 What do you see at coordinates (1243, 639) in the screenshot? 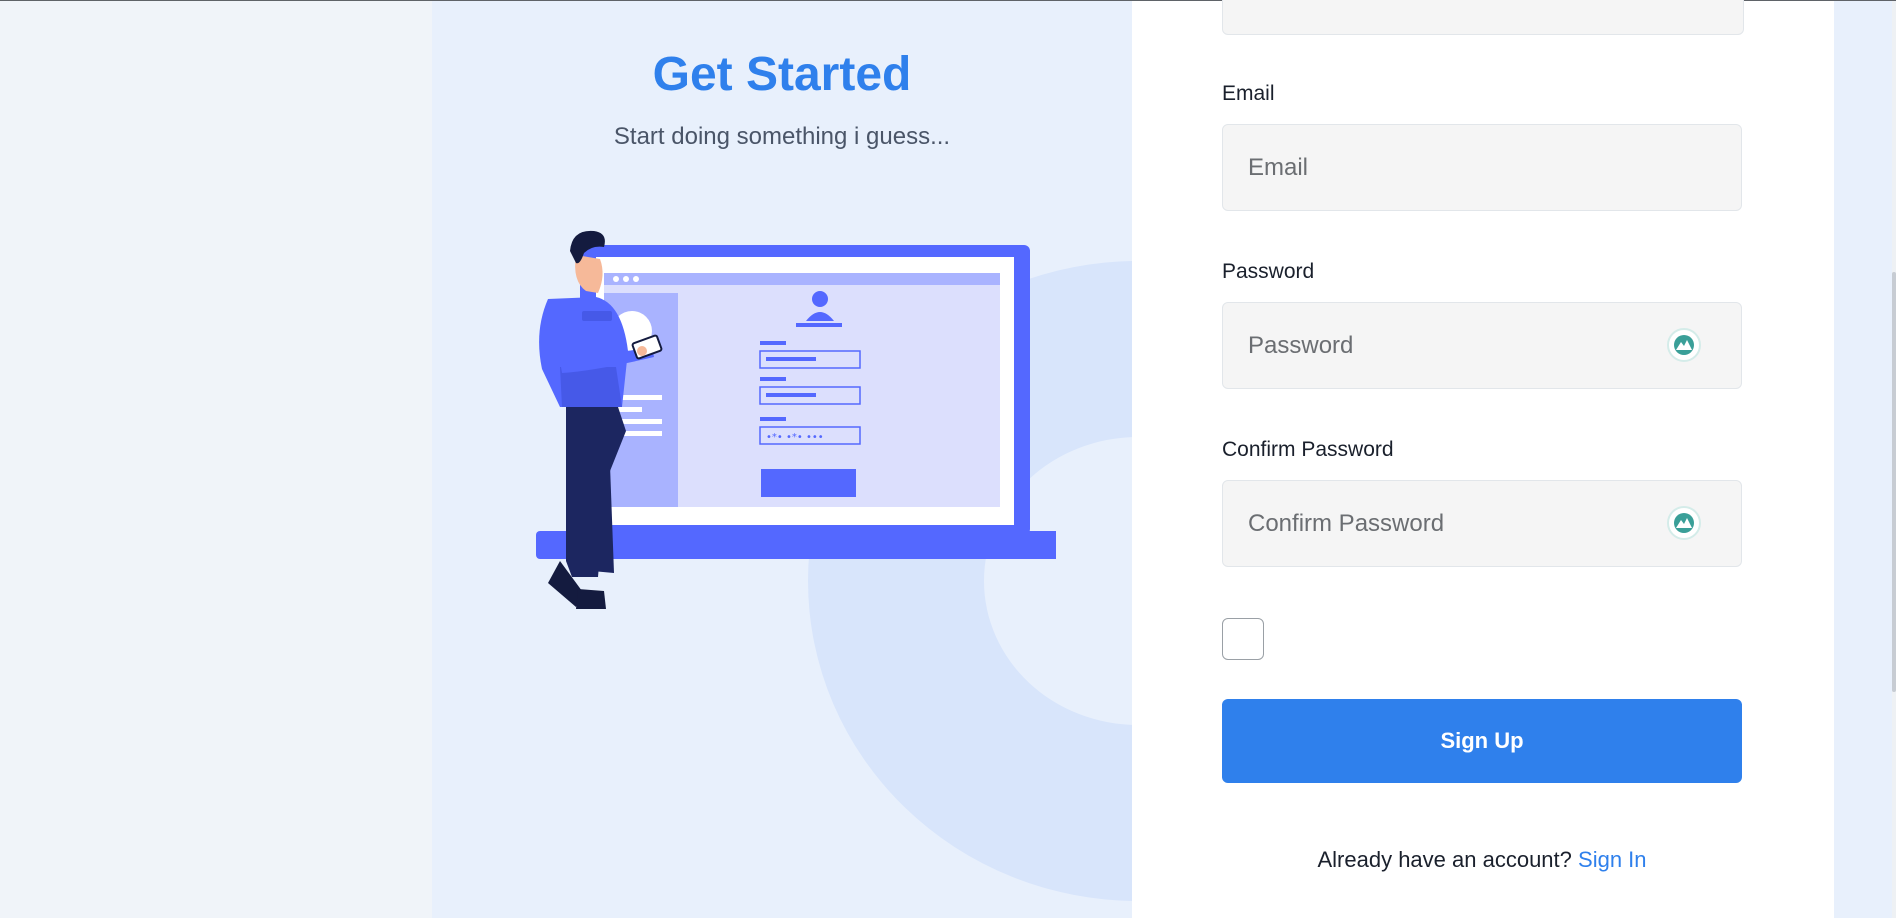
I see `terms-checkbox` at bounding box center [1243, 639].